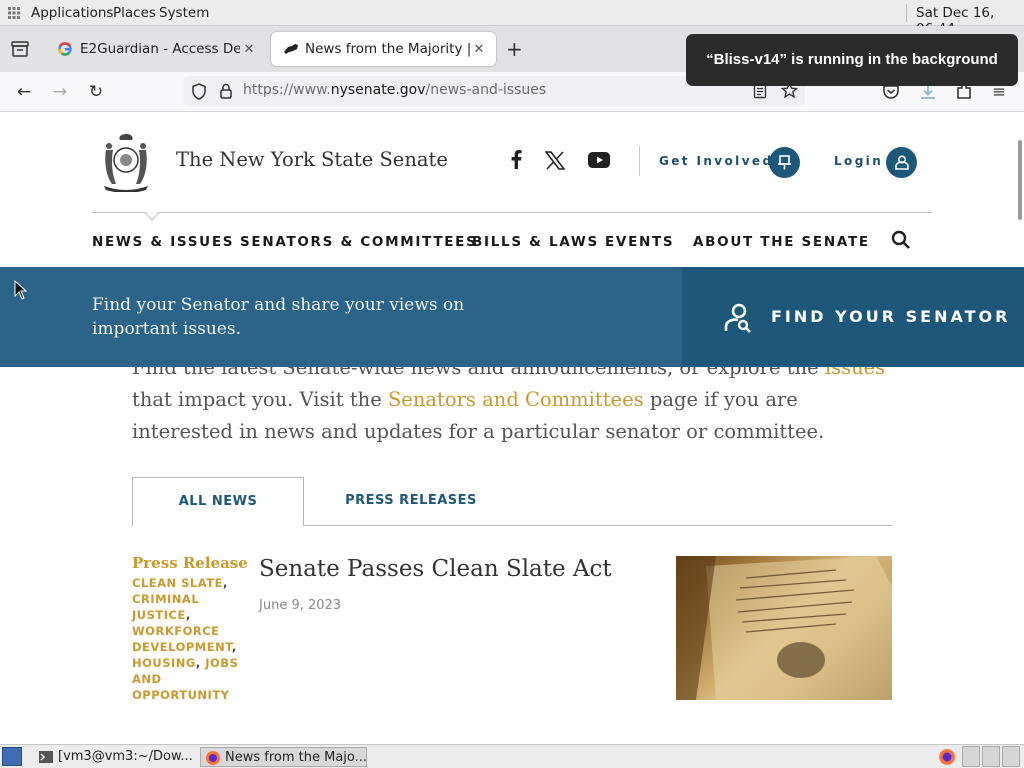  I want to click on google-g-icon, so click(65, 49).